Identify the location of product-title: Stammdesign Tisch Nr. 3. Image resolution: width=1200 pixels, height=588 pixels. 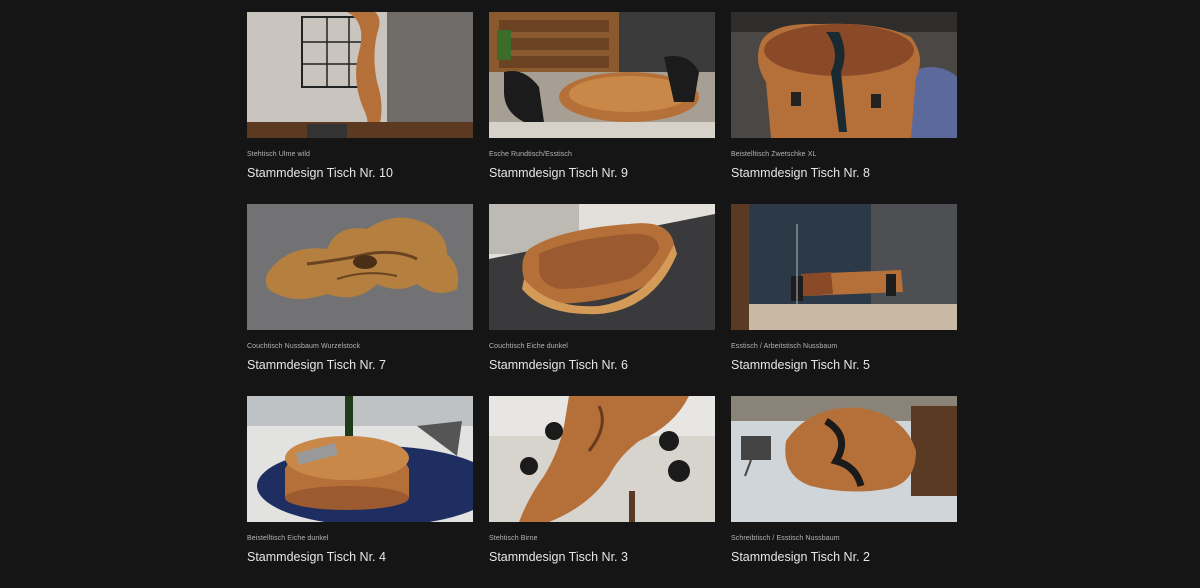
(602, 557).